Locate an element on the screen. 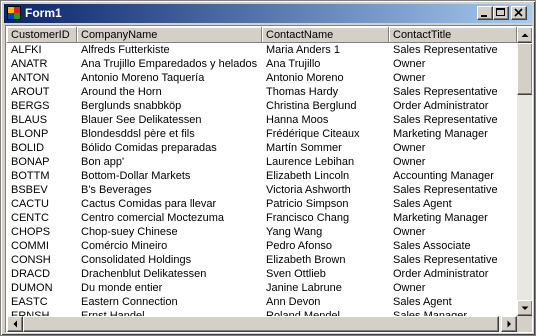 This screenshot has height=336, width=536. cell-customerid: BSBEV is located at coordinates (42, 190).